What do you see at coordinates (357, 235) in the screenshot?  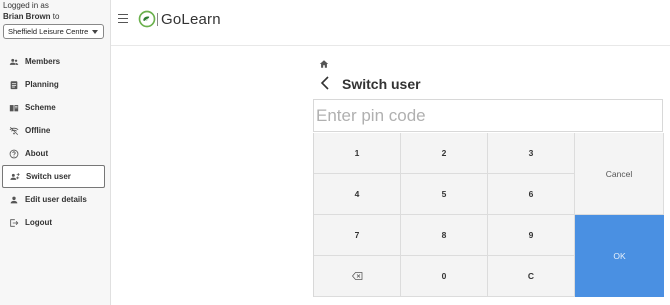 I see `key-7: 7` at bounding box center [357, 235].